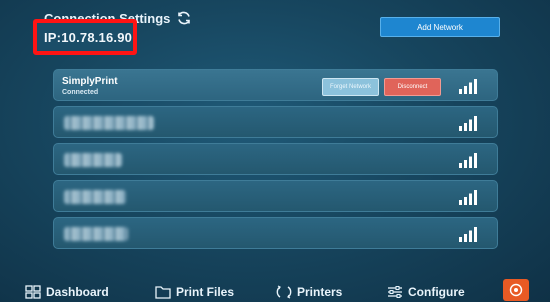 The width and height of the screenshot is (550, 302). I want to click on add-network-label: Add Network, so click(440, 27).